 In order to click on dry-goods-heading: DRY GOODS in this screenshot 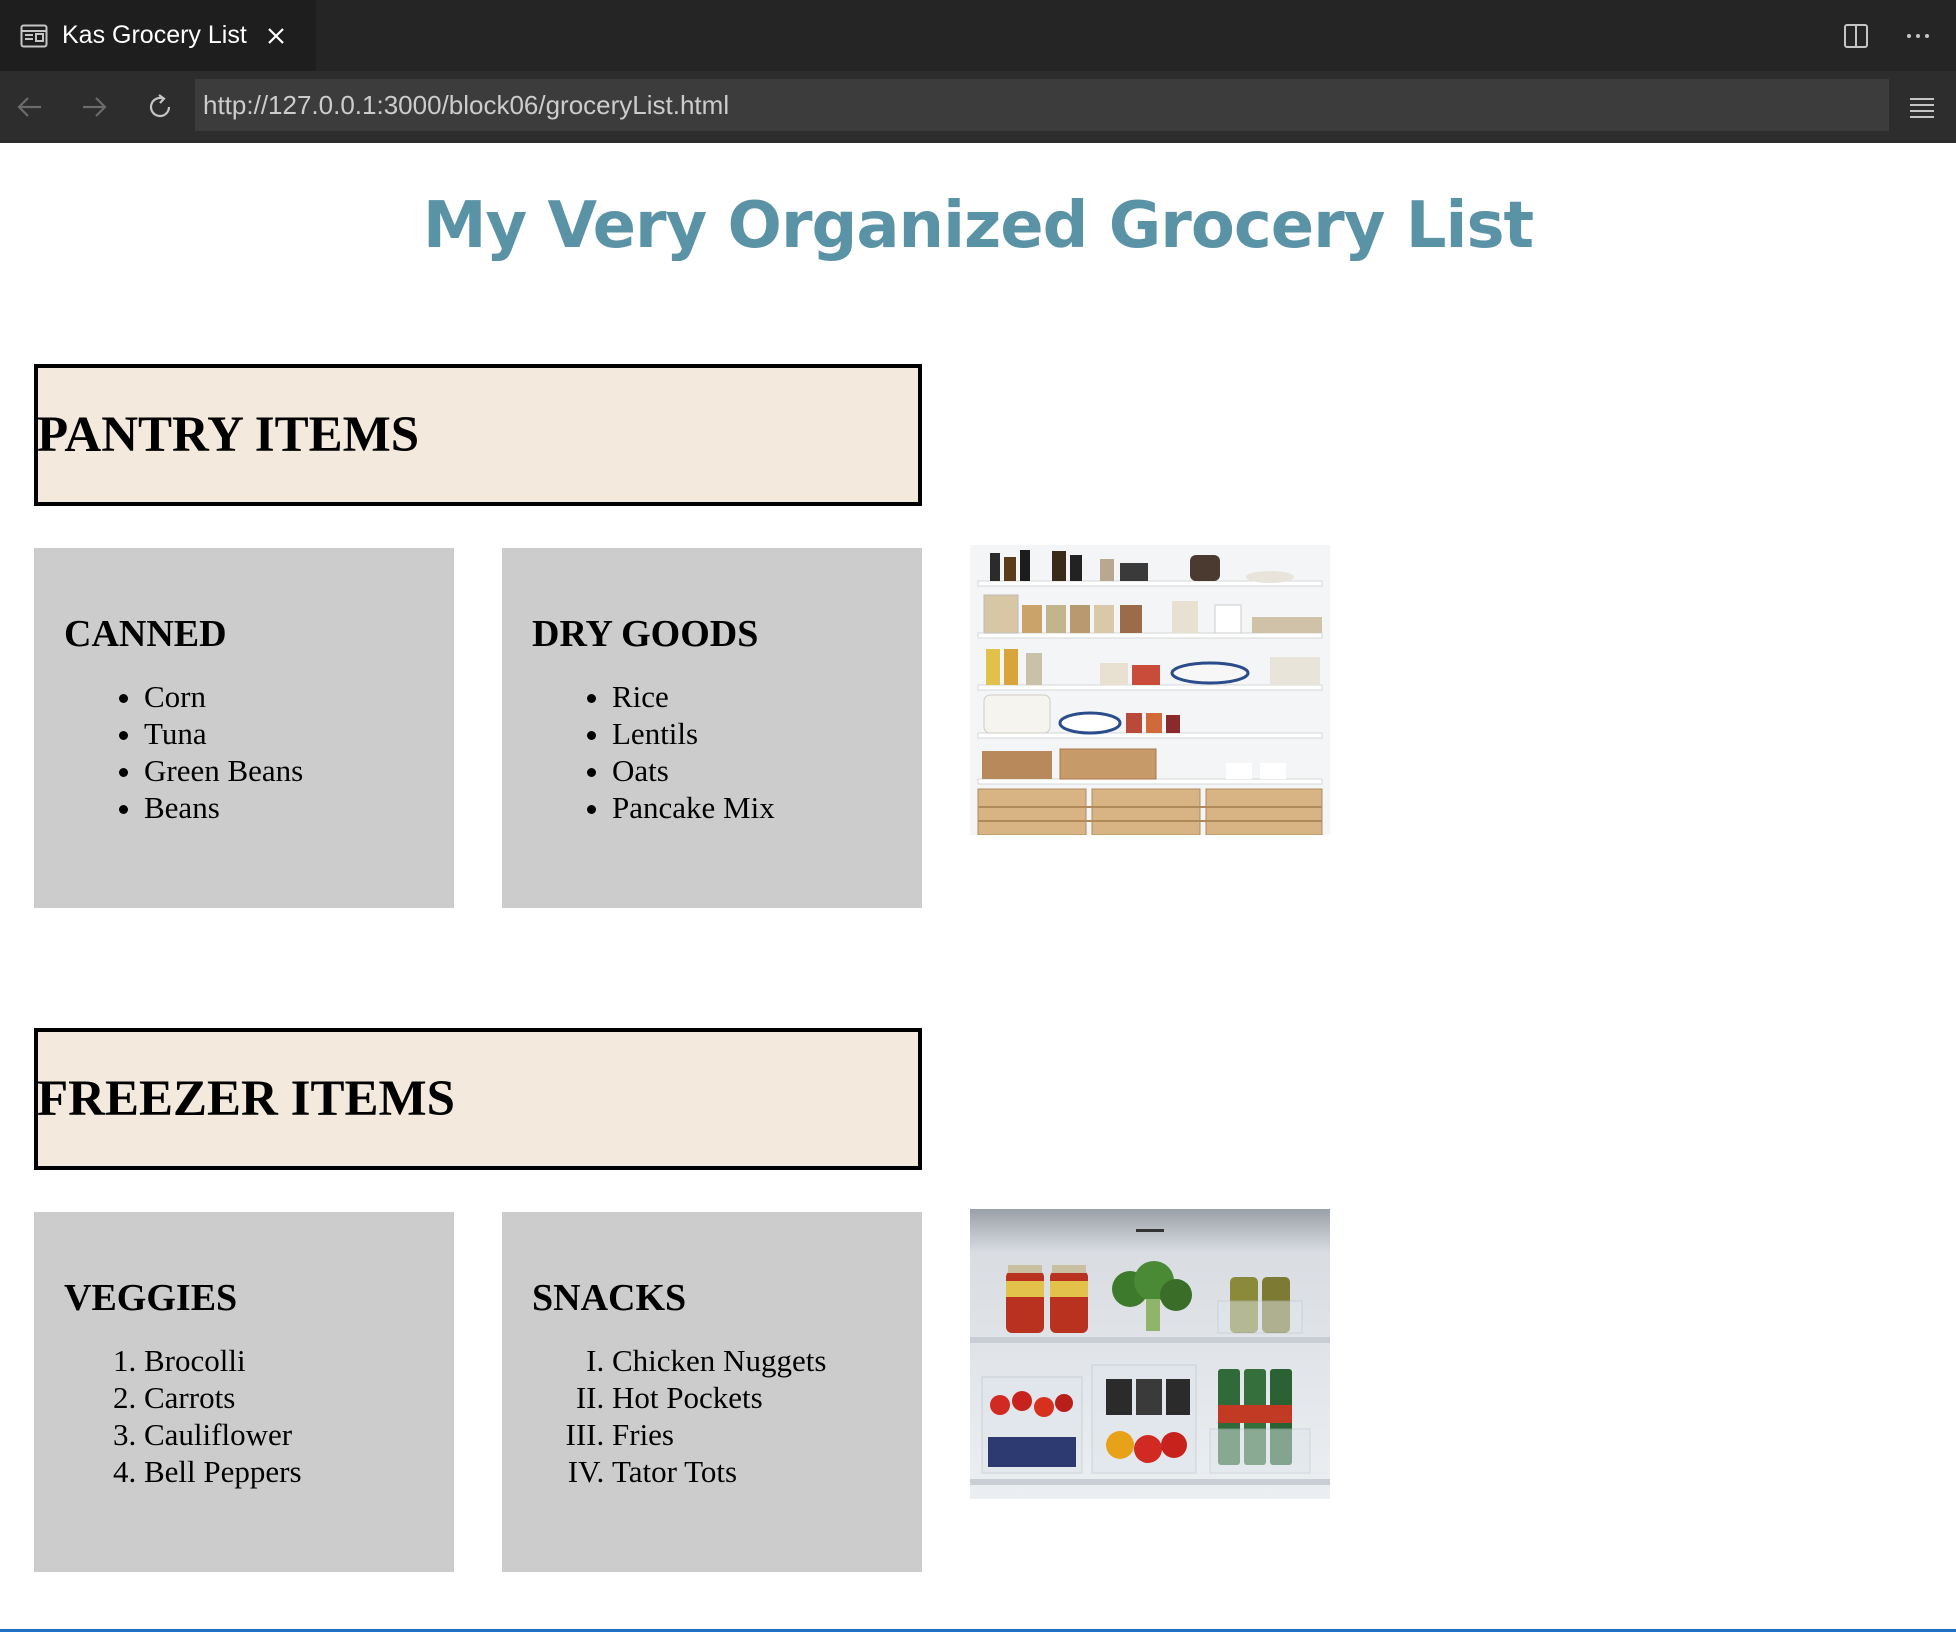, I will do `click(645, 634)`.